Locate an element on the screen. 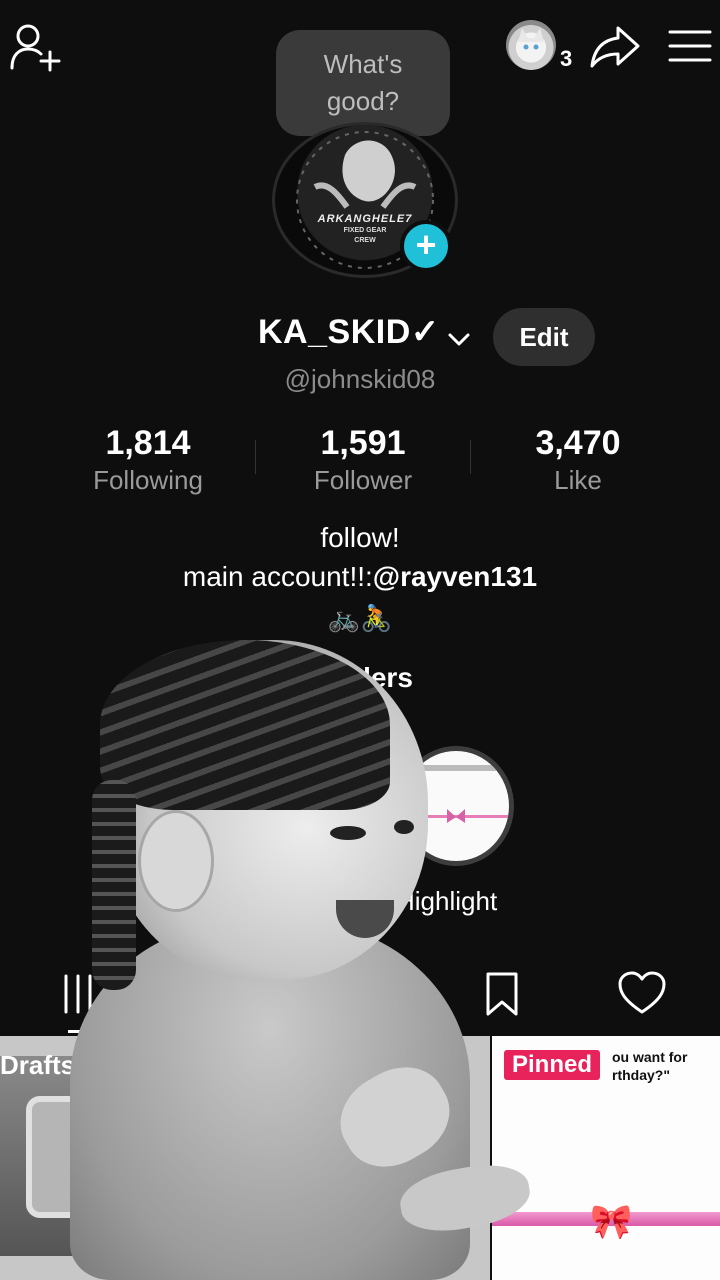 This screenshot has width=720, height=1280. video-caption-line1: ou want for is located at coordinates (650, 1057).